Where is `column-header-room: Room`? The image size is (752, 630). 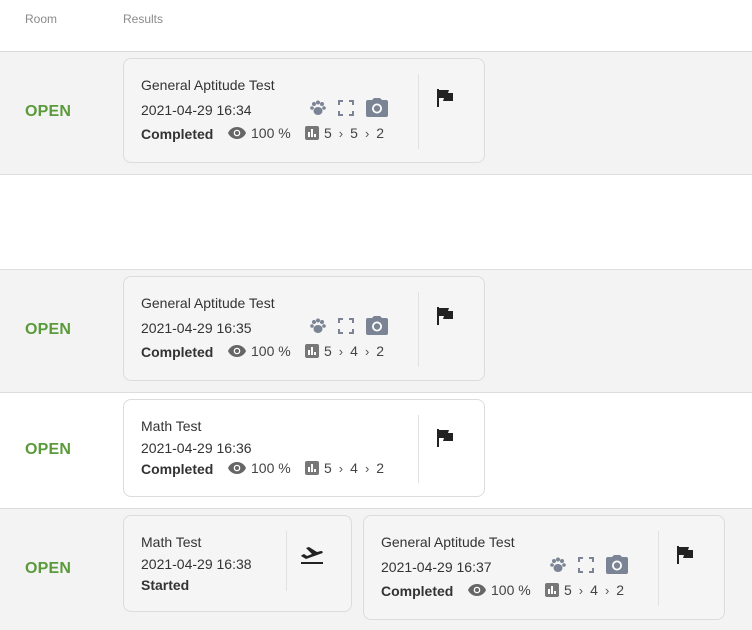
column-header-room: Room is located at coordinates (41, 19).